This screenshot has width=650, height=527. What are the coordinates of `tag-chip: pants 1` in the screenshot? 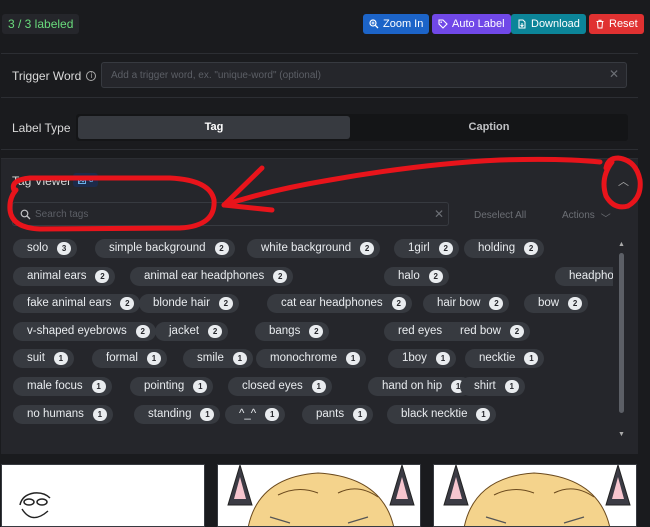 It's located at (338, 414).